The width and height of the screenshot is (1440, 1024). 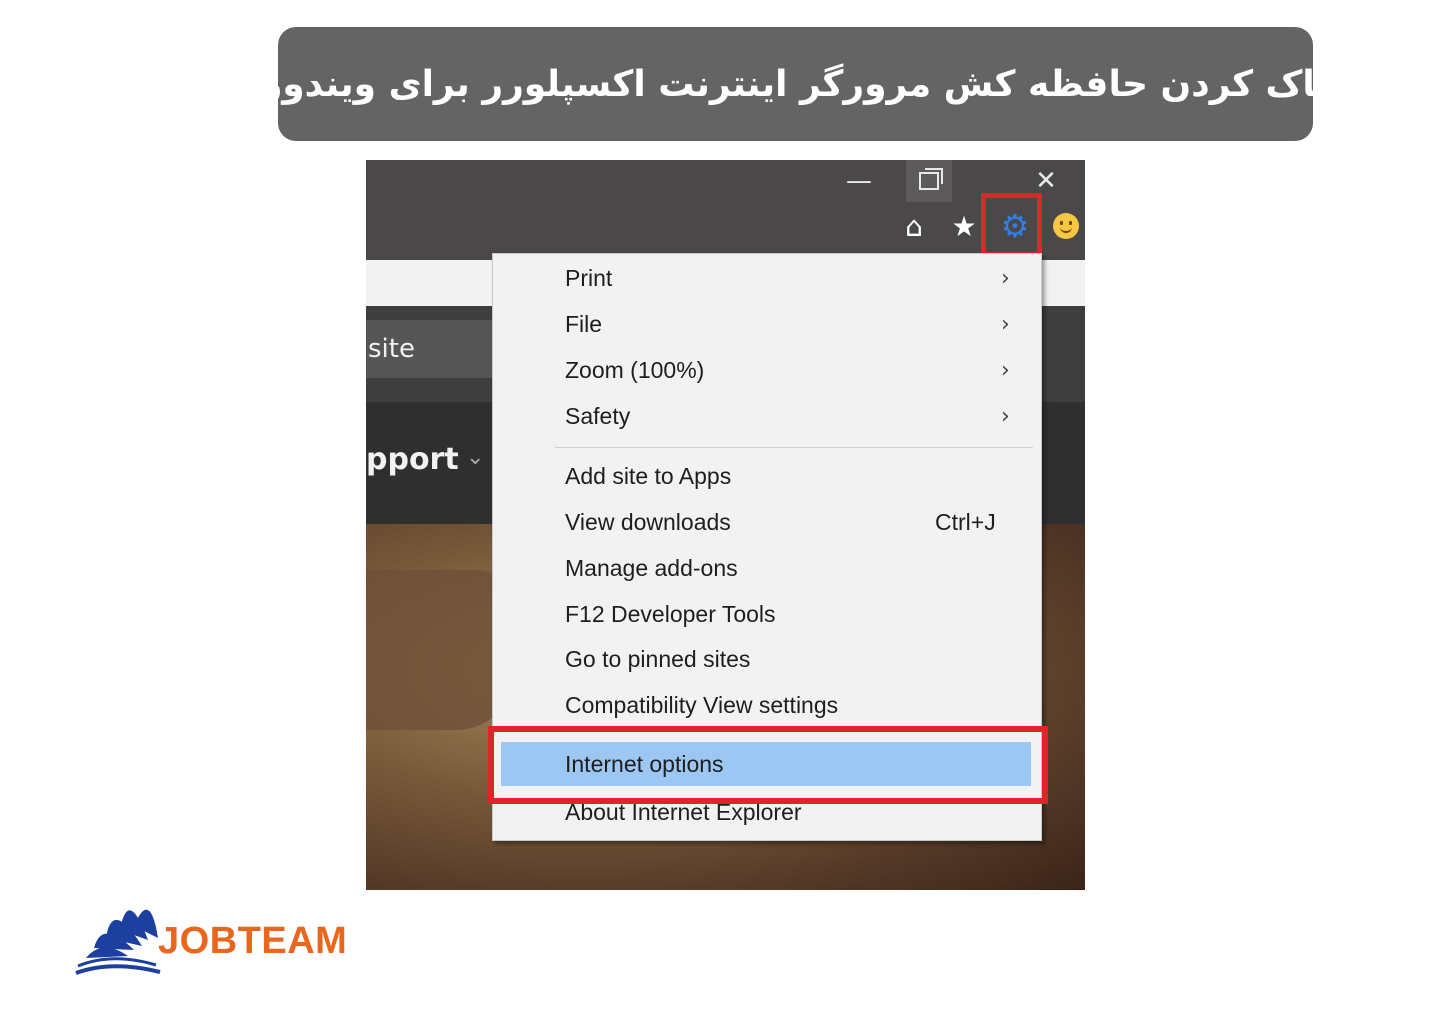 I want to click on restore-button, so click(x=929, y=181).